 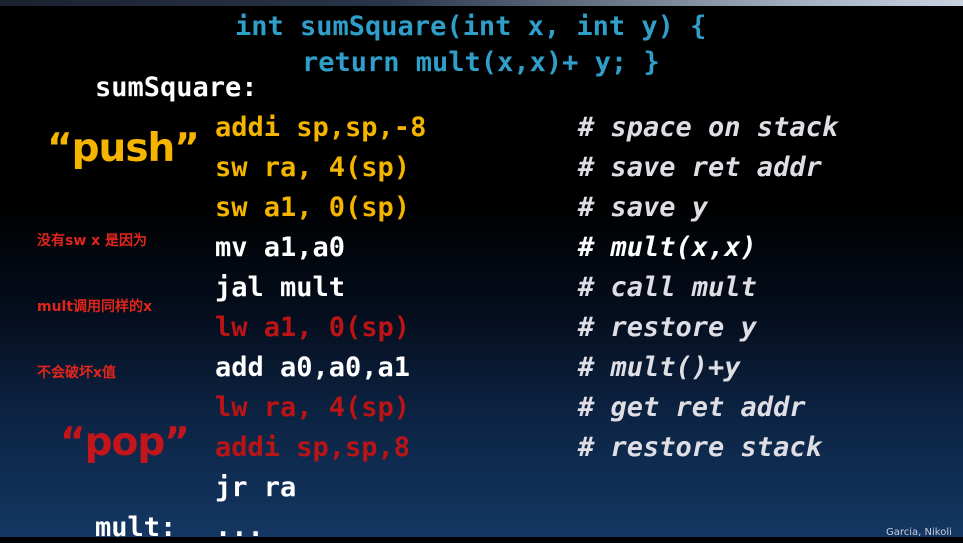 What do you see at coordinates (92, 241) in the screenshot?
I see `annotation-note-line: 没有sw x 是因为` at bounding box center [92, 241].